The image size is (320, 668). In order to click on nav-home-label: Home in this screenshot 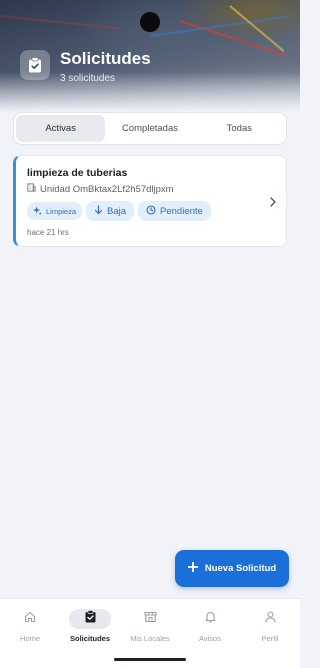, I will do `click(29, 638)`.